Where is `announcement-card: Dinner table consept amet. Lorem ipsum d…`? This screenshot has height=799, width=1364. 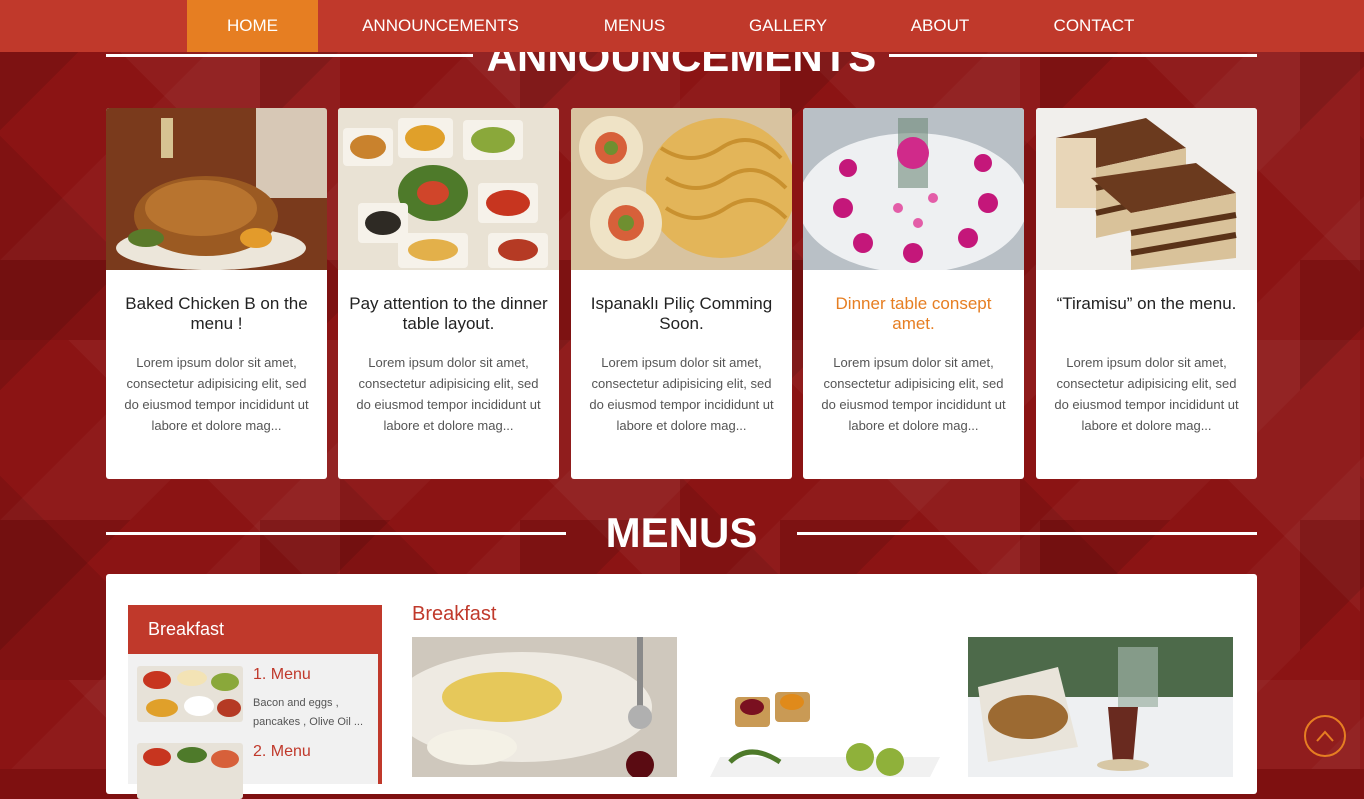 announcement-card: Dinner table consept amet. Lorem ipsum d… is located at coordinates (913, 293).